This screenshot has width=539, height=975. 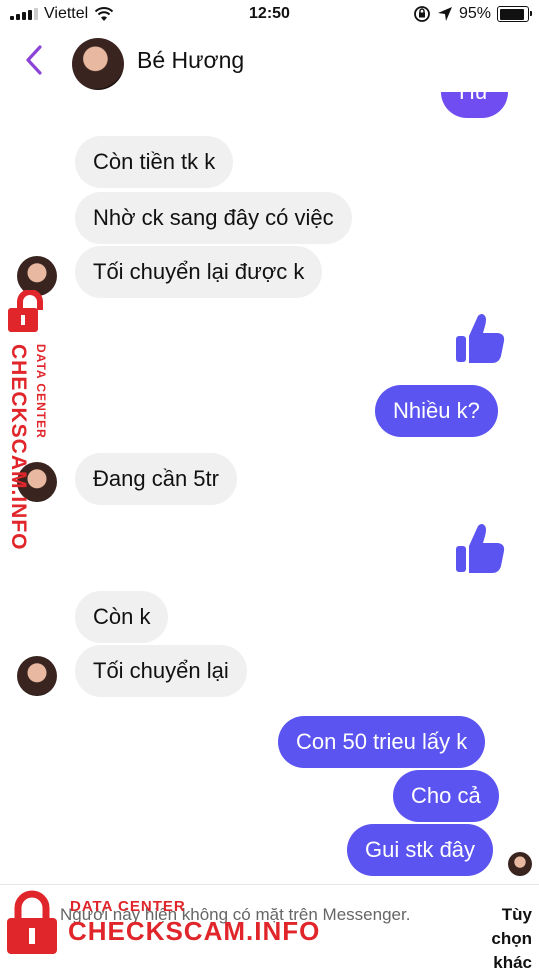 I want to click on message-bubble-in: Tối chuyển lại, so click(x=161, y=671).